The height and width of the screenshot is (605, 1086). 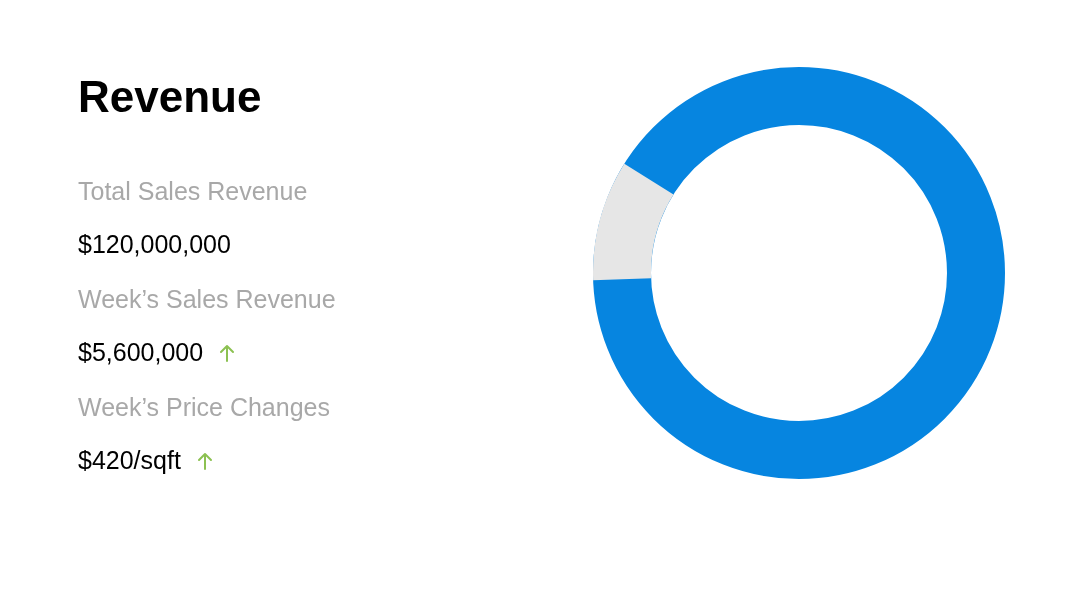 What do you see at coordinates (154, 245) in the screenshot?
I see `metric-value: $120,000,000` at bounding box center [154, 245].